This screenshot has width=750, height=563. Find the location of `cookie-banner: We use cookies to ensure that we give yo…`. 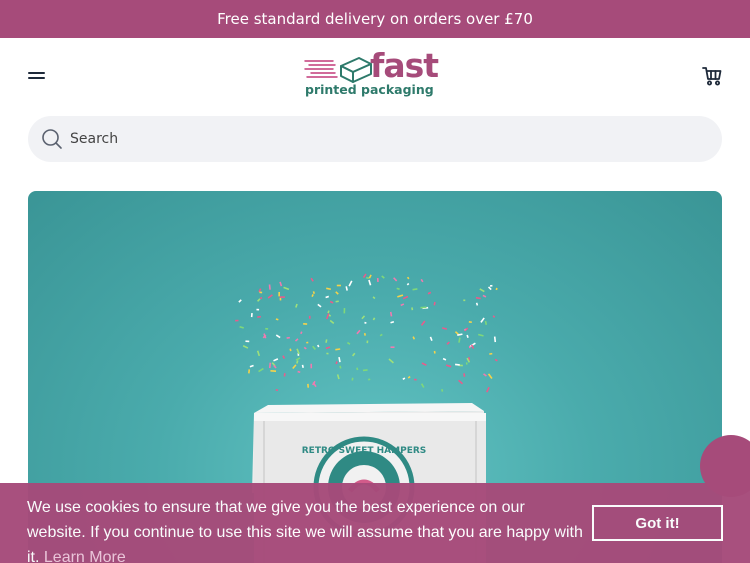

cookie-banner: We use cookies to ensure that we give yo… is located at coordinates (375, 523).